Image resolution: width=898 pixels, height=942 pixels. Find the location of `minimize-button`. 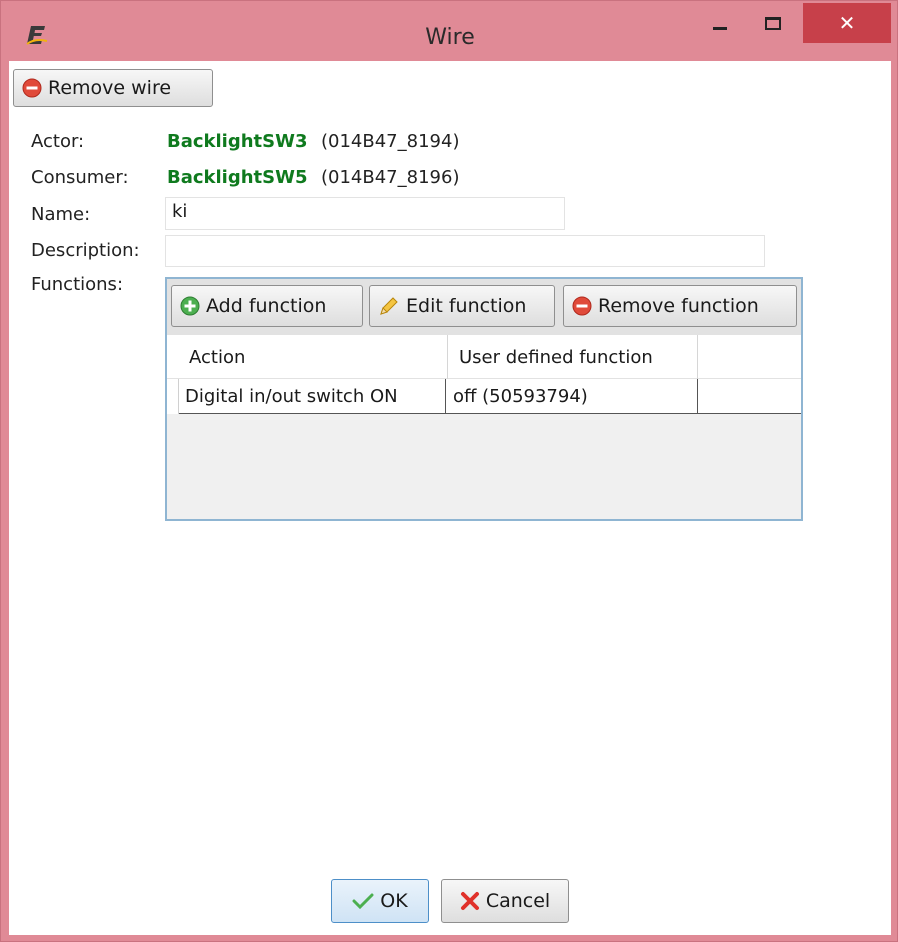

minimize-button is located at coordinates (720, 23).